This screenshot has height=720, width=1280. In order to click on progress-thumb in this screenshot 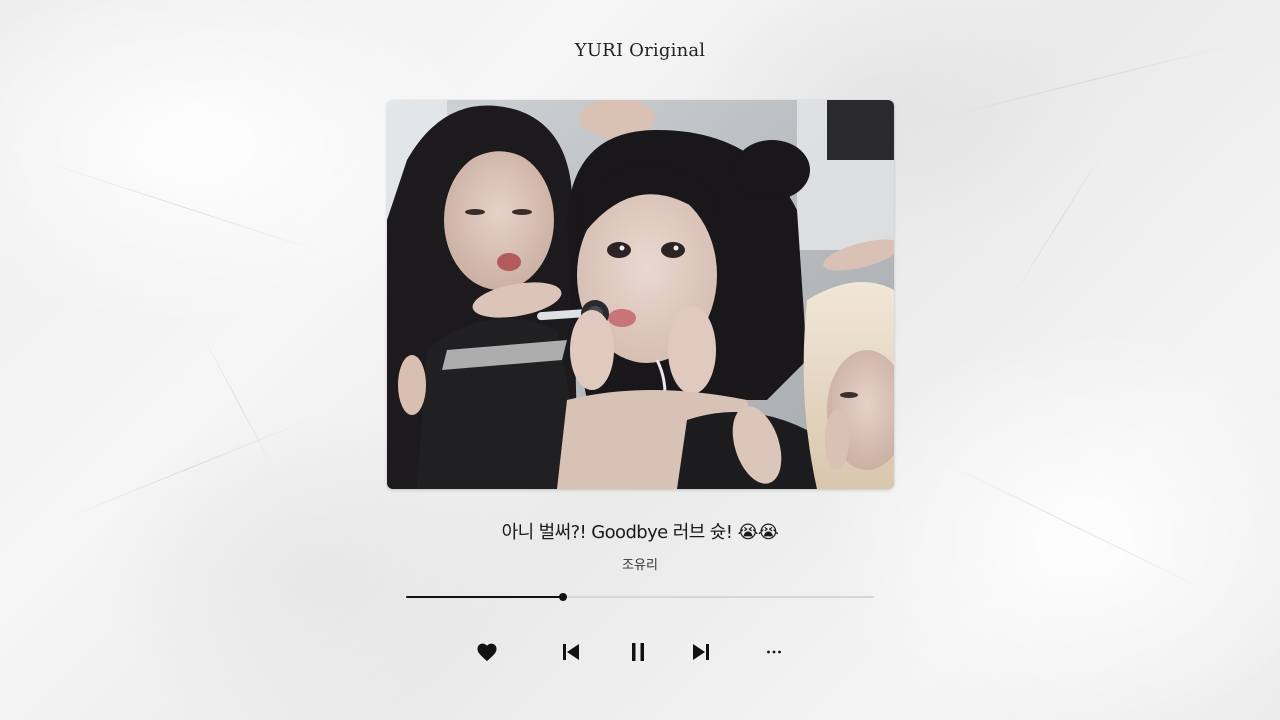, I will do `click(562, 597)`.